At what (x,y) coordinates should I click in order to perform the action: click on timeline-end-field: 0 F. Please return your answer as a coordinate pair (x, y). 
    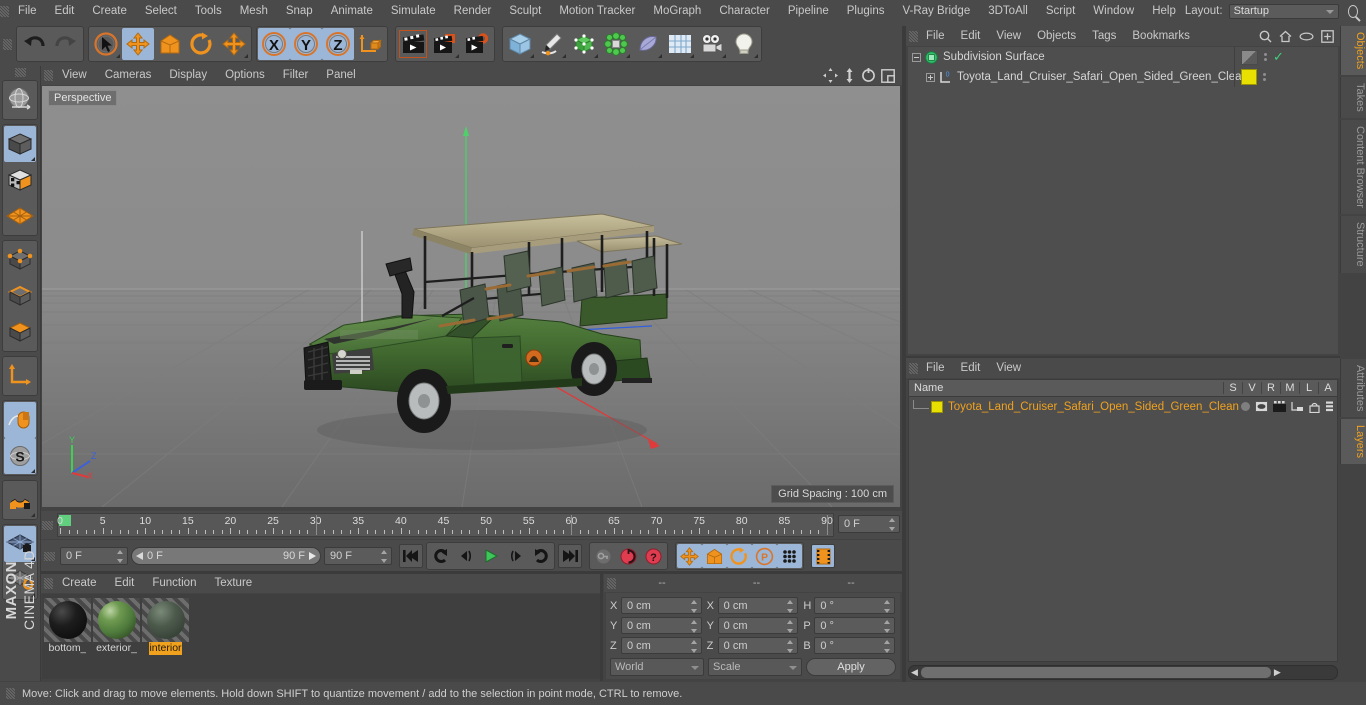
    Looking at the image, I should click on (869, 524).